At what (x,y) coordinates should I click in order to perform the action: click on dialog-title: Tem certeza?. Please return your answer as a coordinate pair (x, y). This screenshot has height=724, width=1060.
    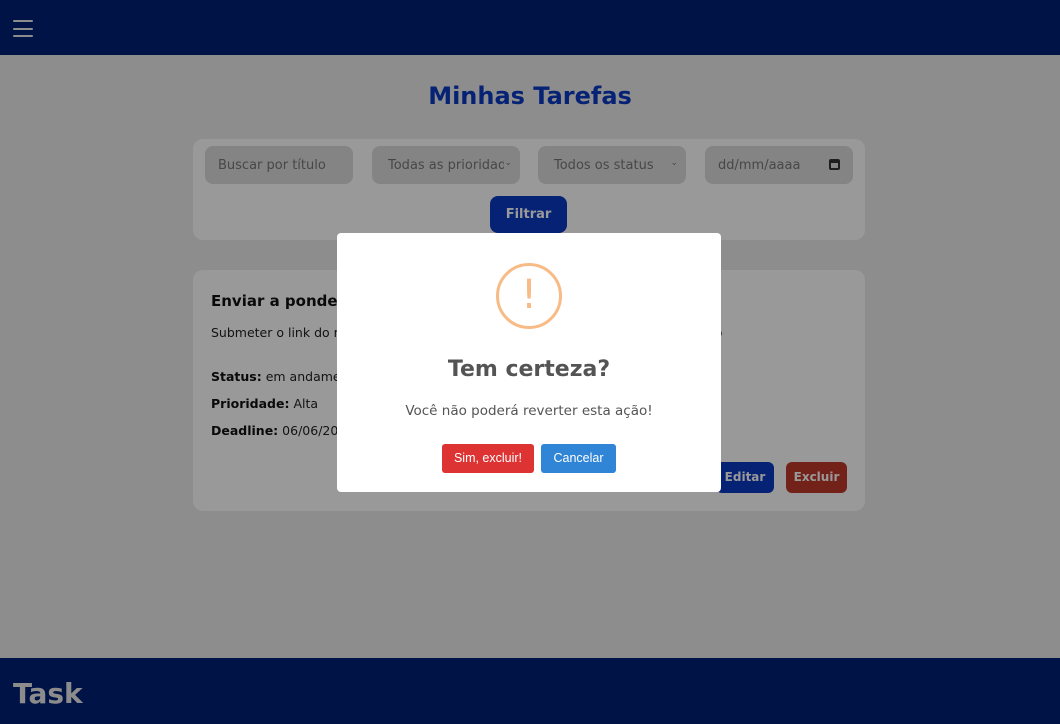
    Looking at the image, I should click on (529, 369).